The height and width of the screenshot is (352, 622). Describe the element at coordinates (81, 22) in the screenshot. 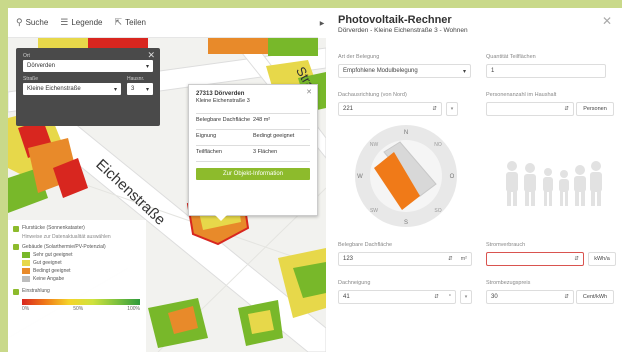

I see `legend-button: ☰ Legende` at that location.